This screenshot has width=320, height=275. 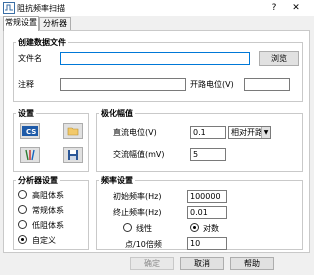 I want to click on dc-potential-input: 0.1, so click(x=208, y=132).